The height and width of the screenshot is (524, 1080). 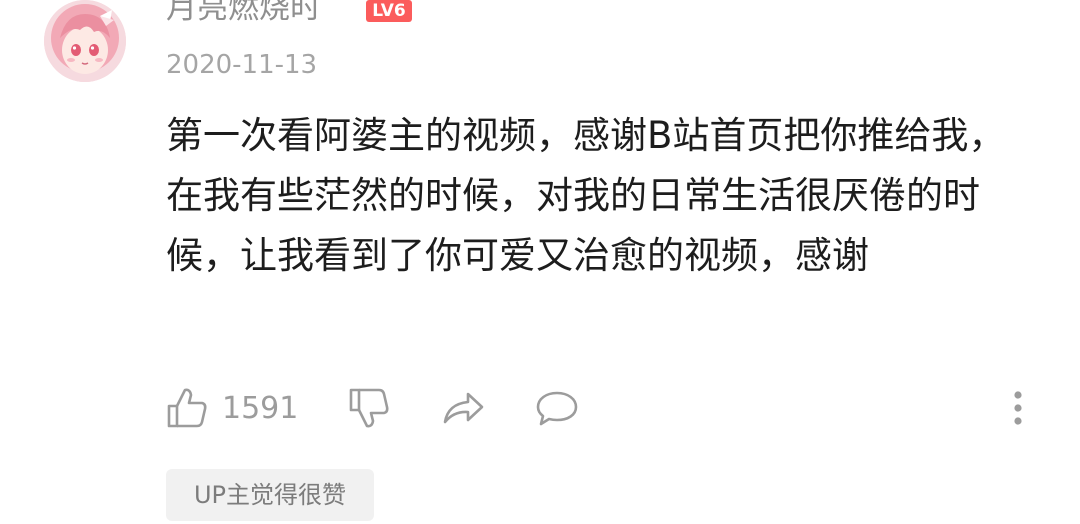 I want to click on comment-icon, so click(x=557, y=408).